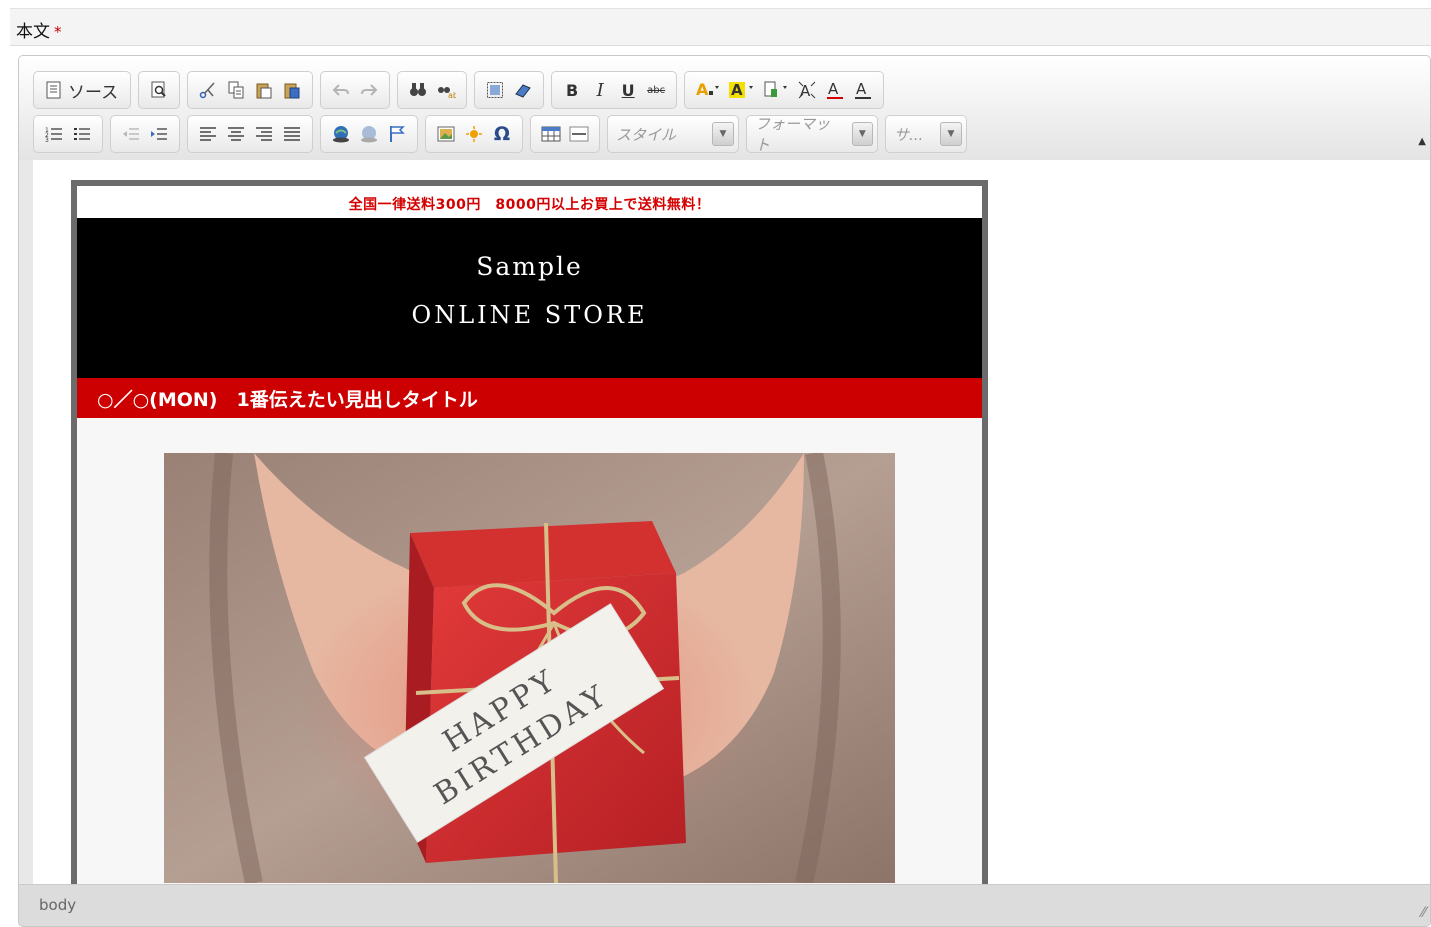 This screenshot has height=927, width=1431. Describe the element at coordinates (33, 32) in the screenshot. I see `field-label: 本文` at that location.